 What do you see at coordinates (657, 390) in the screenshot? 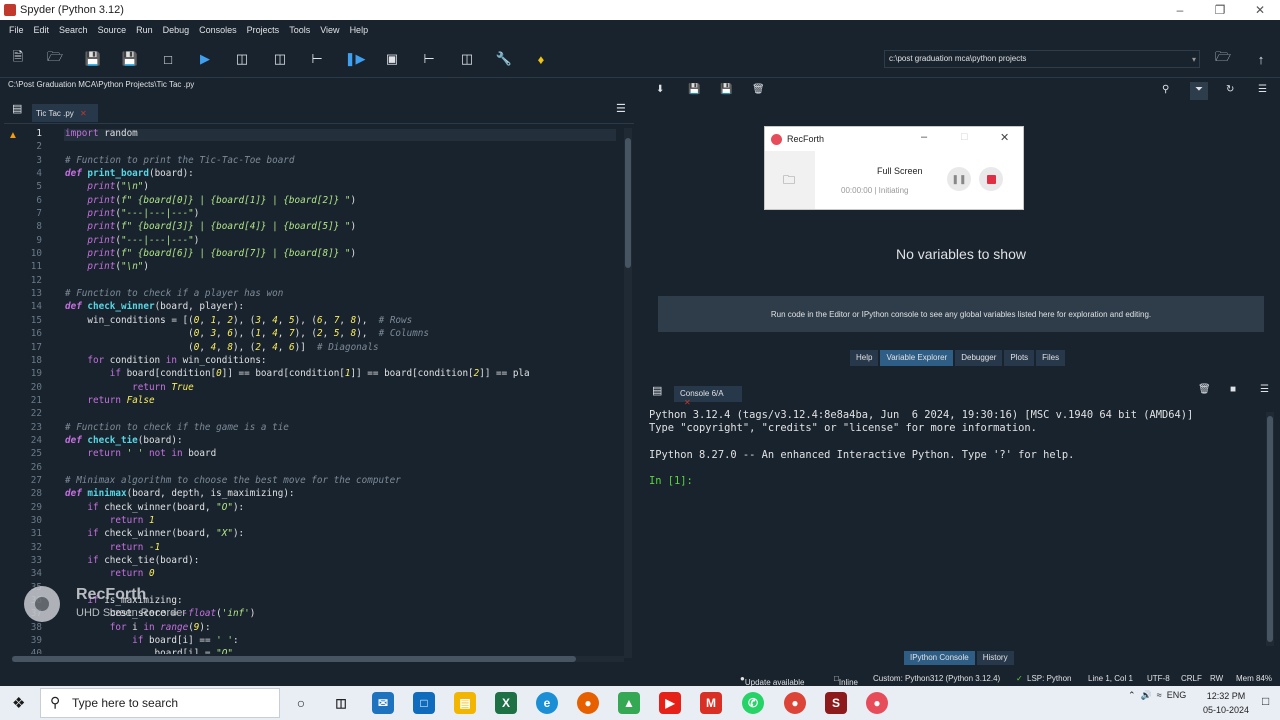
I see `console-browser-icon: ▤` at bounding box center [657, 390].